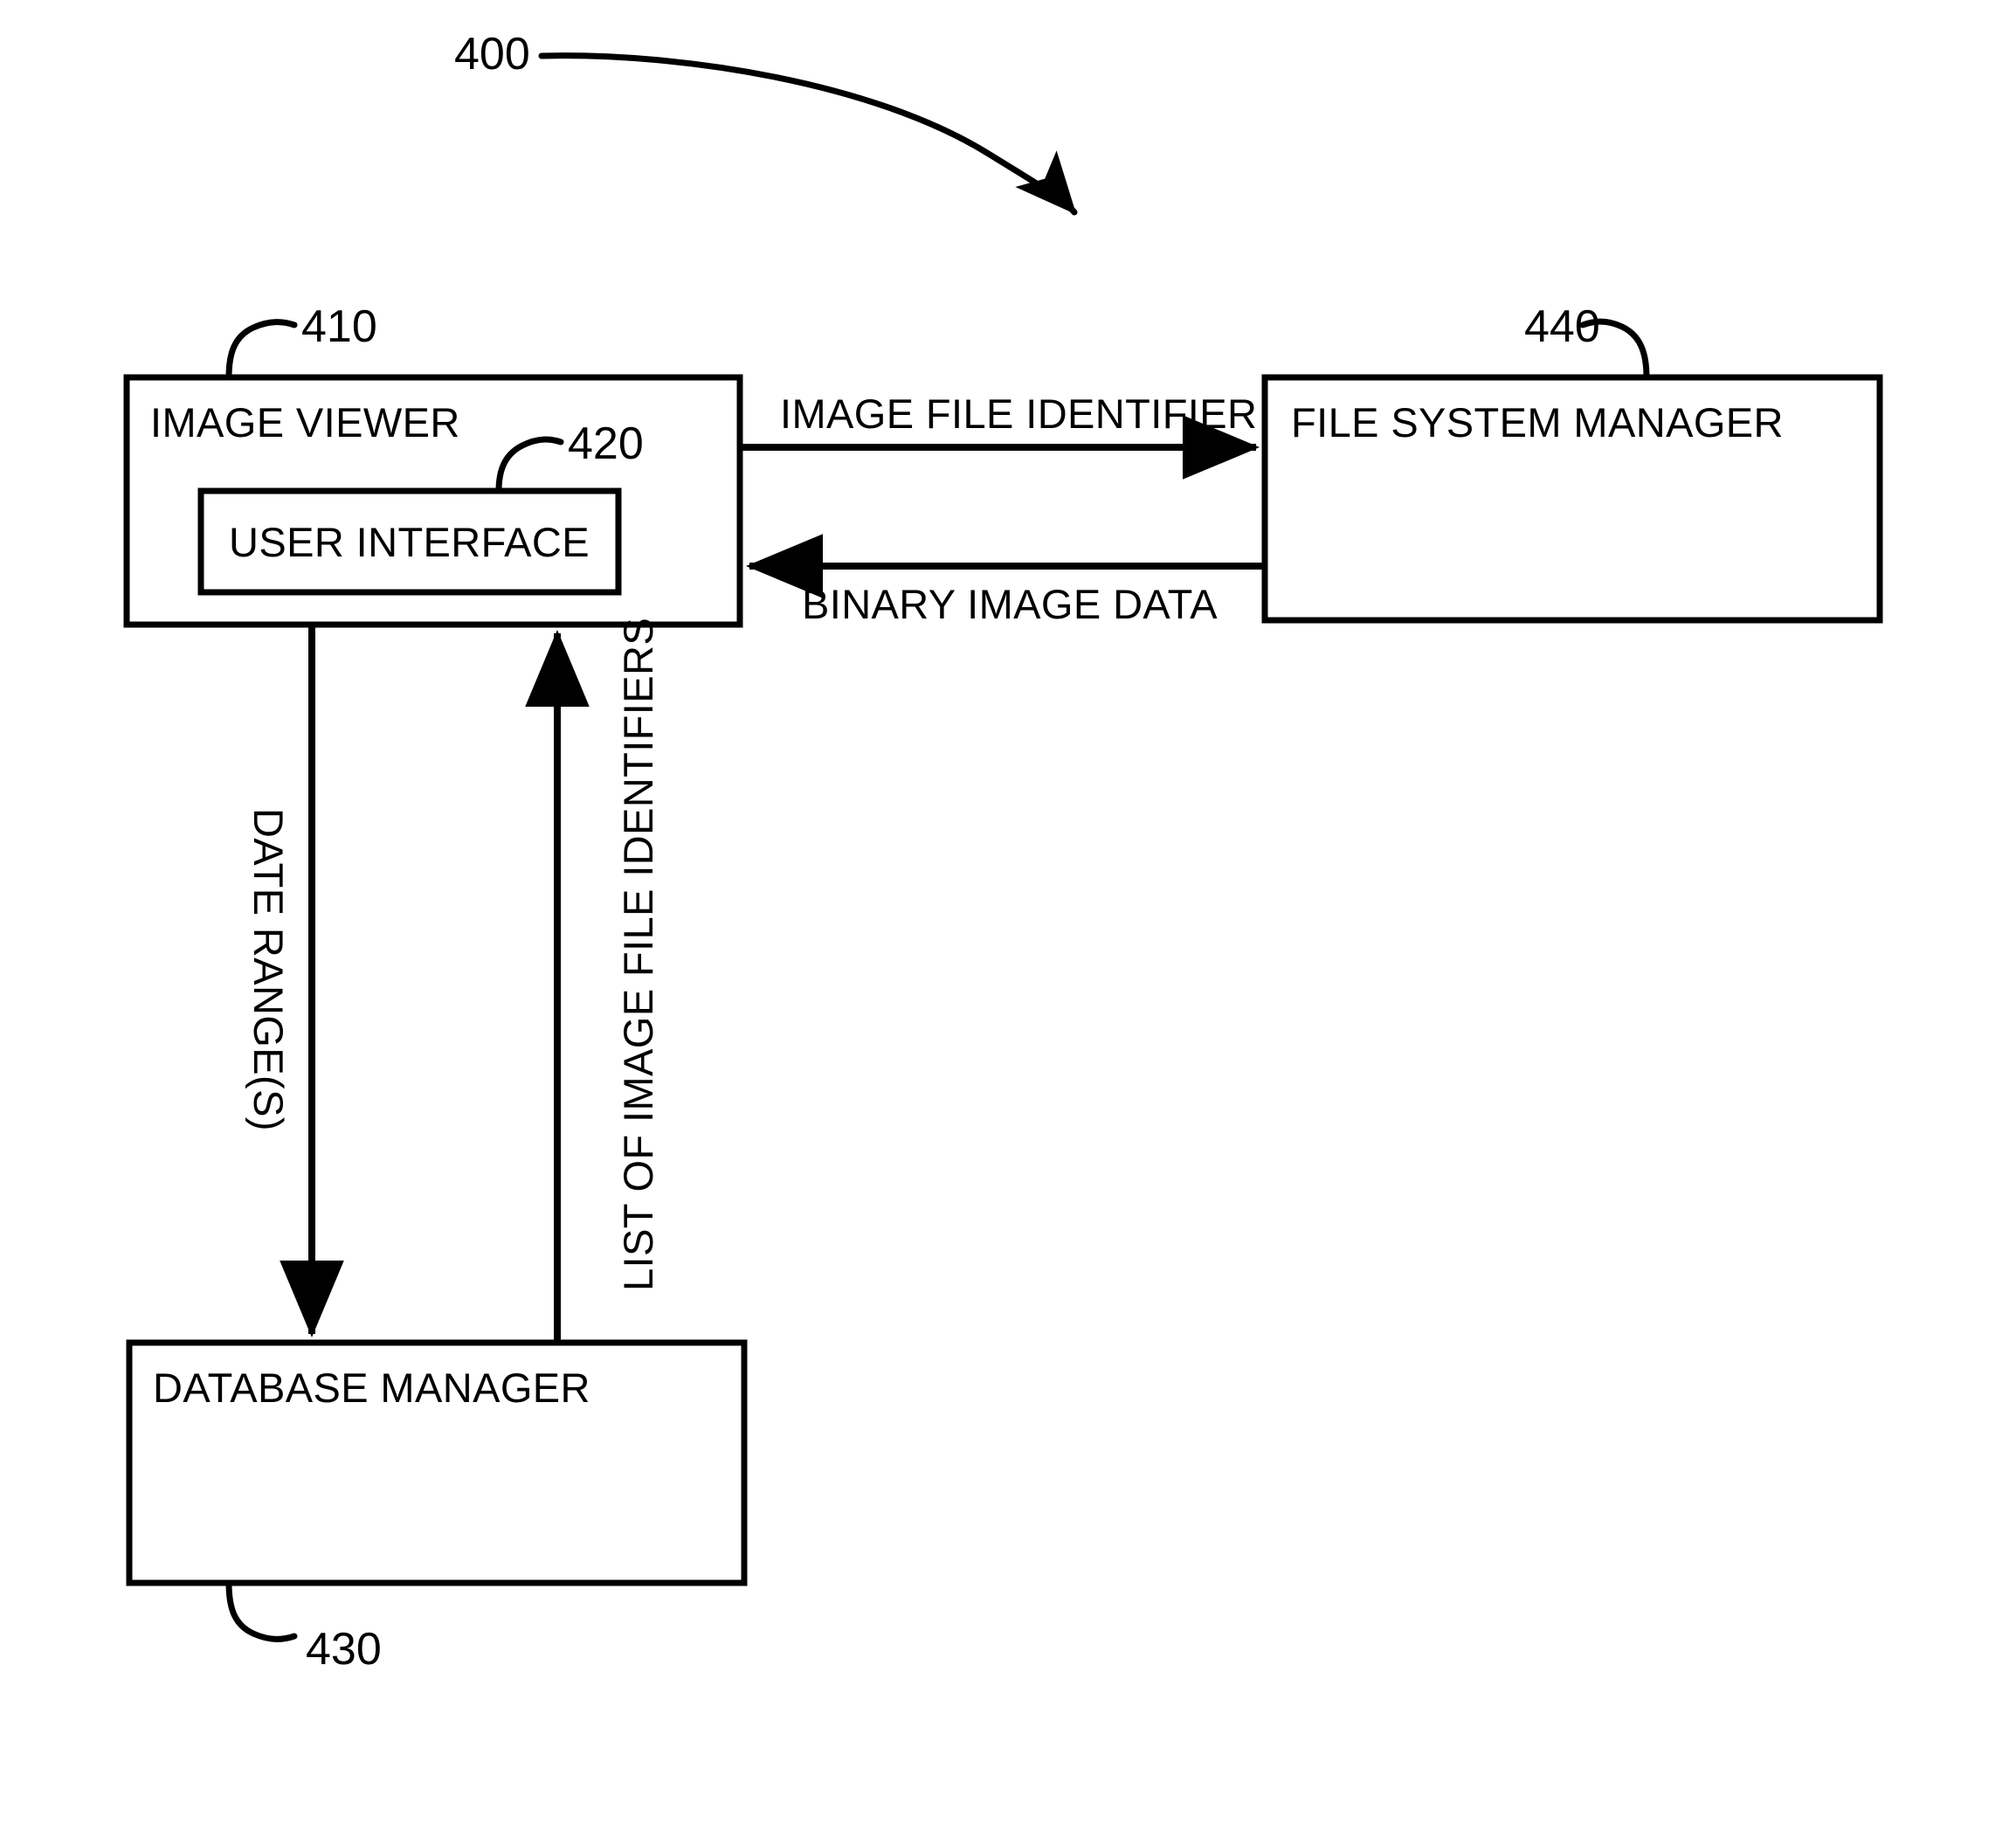 This screenshot has height=1824, width=2016. Describe the element at coordinates (339, 326) in the screenshot. I see `reference-number-410: 410` at that location.